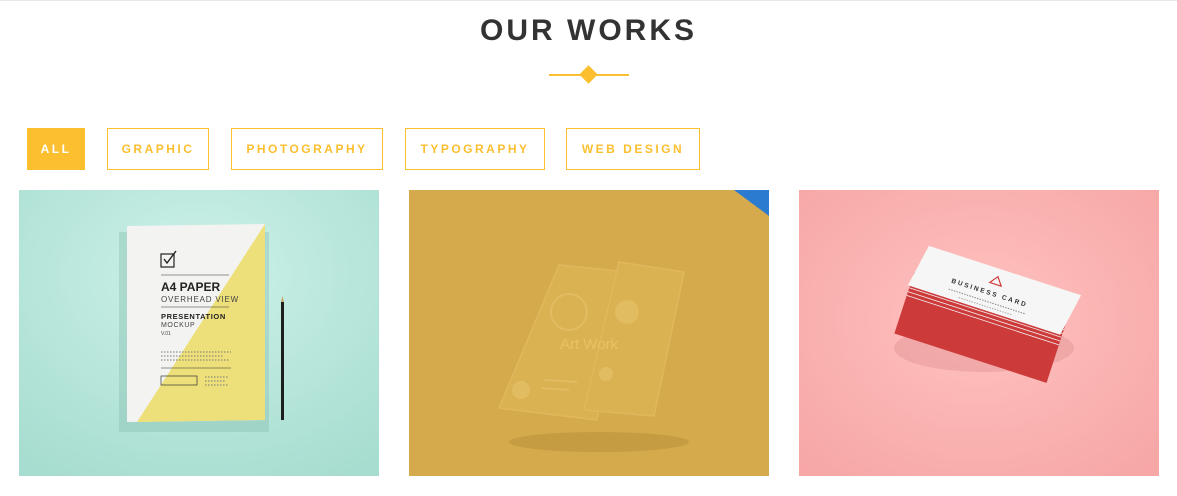 The height and width of the screenshot is (496, 1177). Describe the element at coordinates (200, 299) in the screenshot. I see `paper-subtitle: OVERHEAD VIEW` at that location.